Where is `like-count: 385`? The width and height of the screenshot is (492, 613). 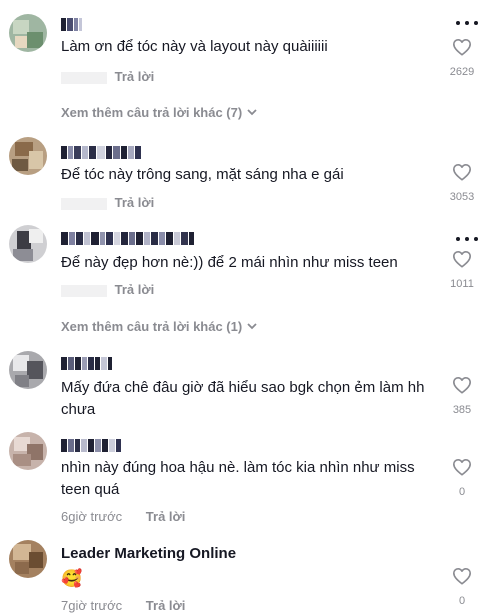 like-count: 385 is located at coordinates (462, 410).